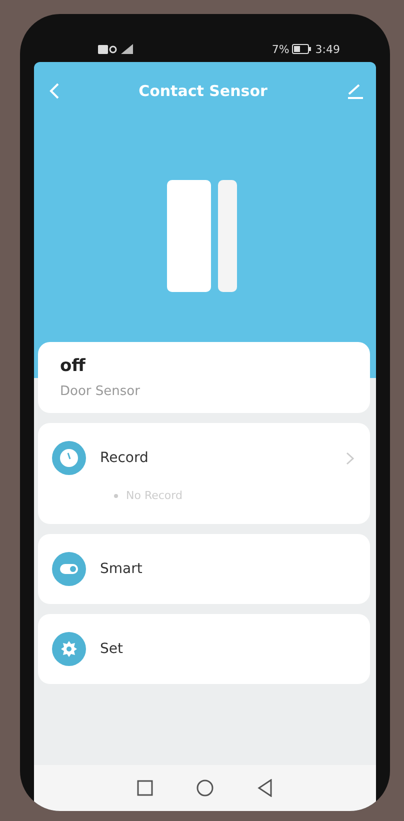 The image size is (404, 821). Describe the element at coordinates (302, 49) in the screenshot. I see `battery-icon` at that location.